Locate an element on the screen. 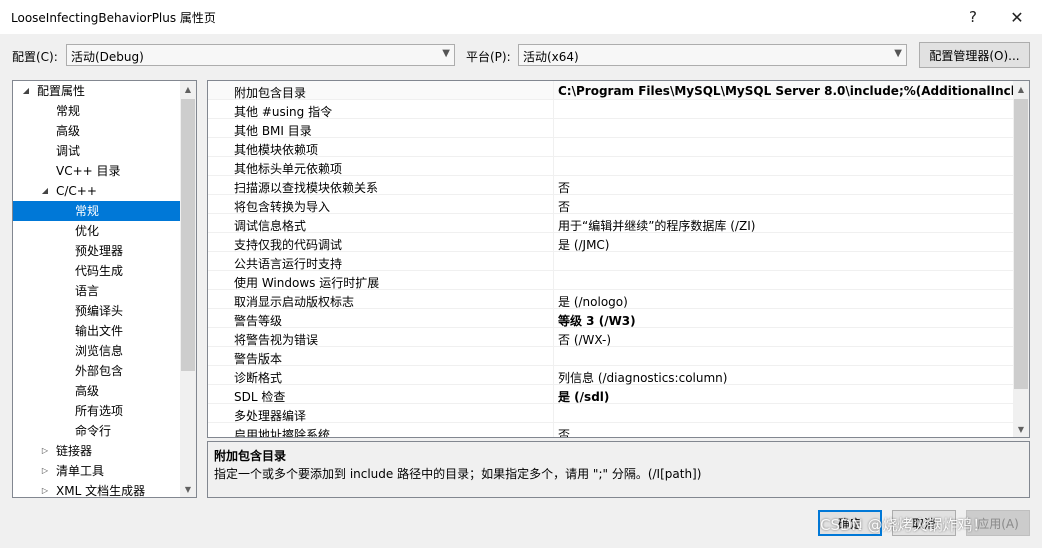  property-row: 取消显示启动版权标志 是 (/nologo) is located at coordinates (611, 299).